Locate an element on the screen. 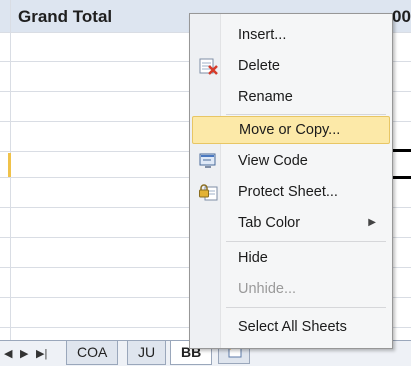 Image resolution: width=411 pixels, height=367 pixels. submenu-arrow-icon: ▶ is located at coordinates (372, 222).